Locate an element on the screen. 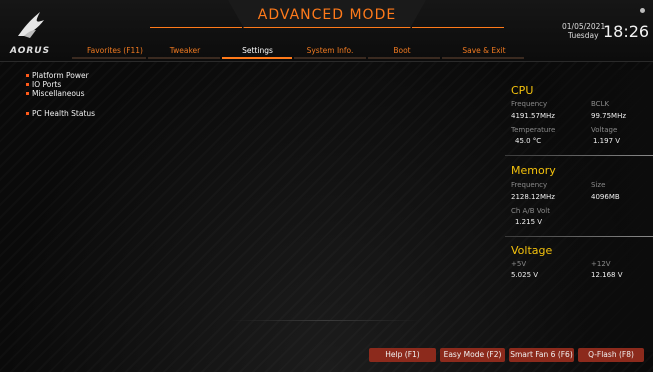 This screenshot has width=653, height=372. easy-mode-button: Easy Mode (F2) is located at coordinates (472, 355).